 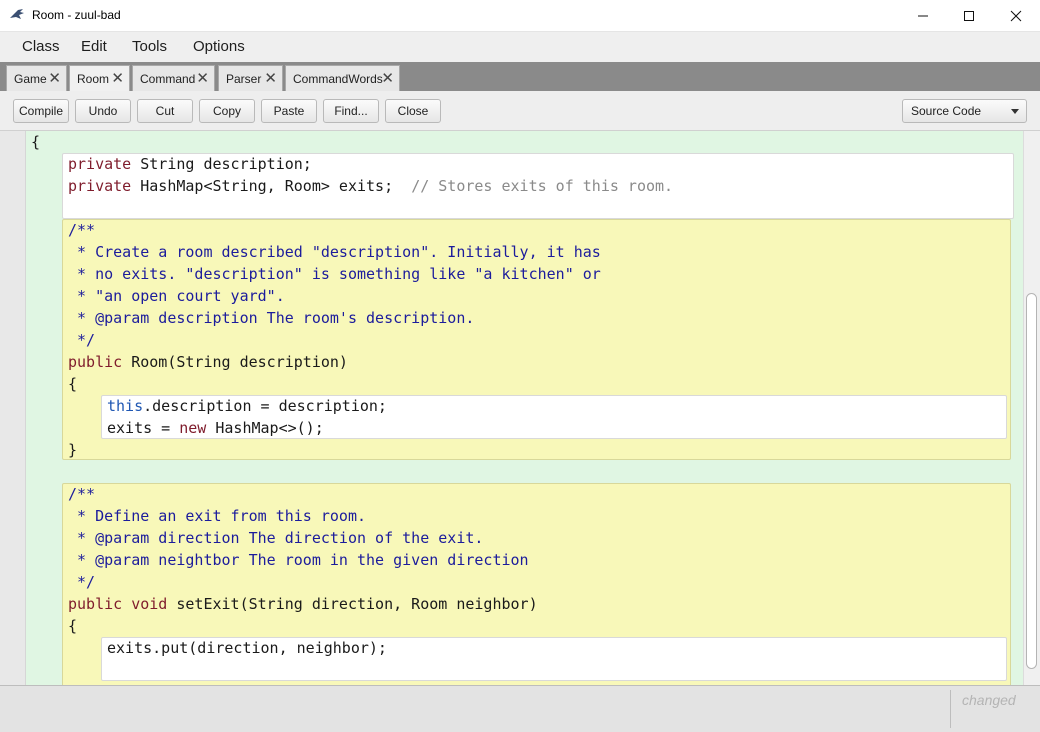 I want to click on code-token: * Define an exit from this room., so click(x=217, y=516).